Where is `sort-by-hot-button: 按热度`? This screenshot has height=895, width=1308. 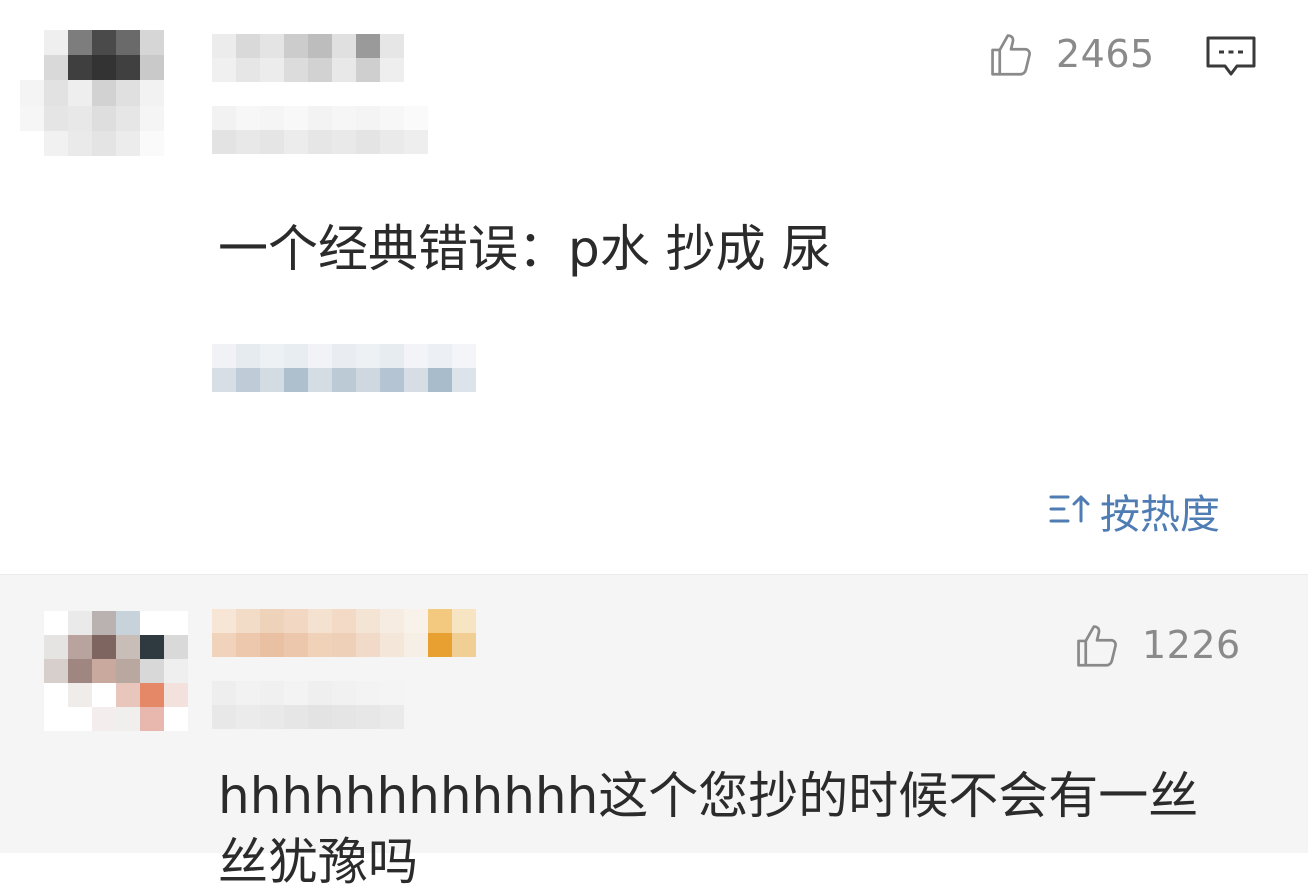
sort-by-hot-button: 按热度 is located at coordinates (1134, 511).